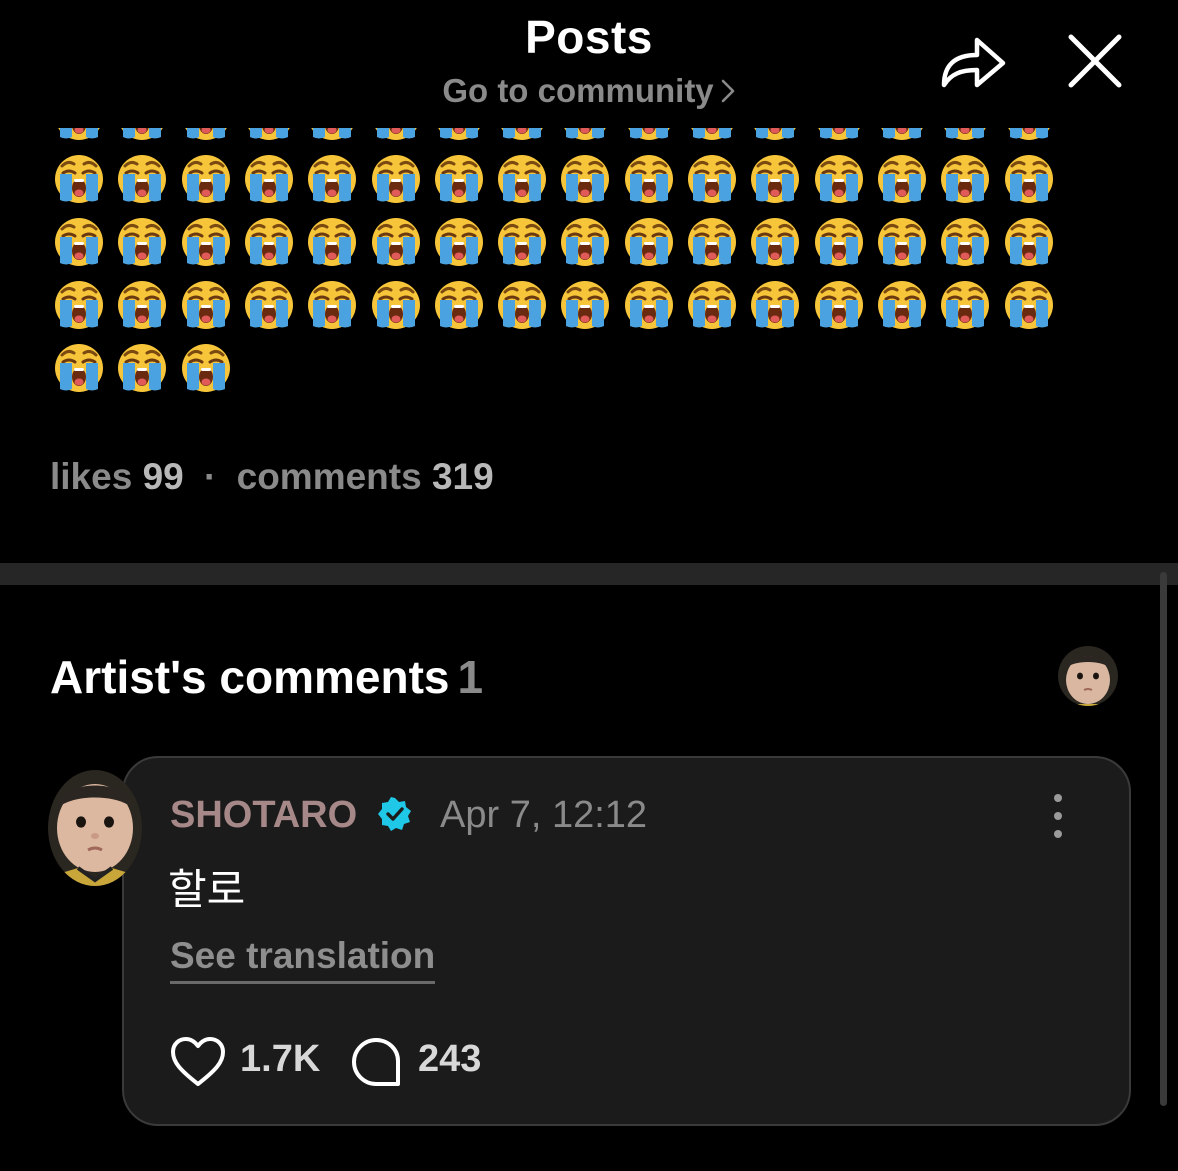 The width and height of the screenshot is (1178, 1171). I want to click on chevron-right-icon, so click(728, 93).